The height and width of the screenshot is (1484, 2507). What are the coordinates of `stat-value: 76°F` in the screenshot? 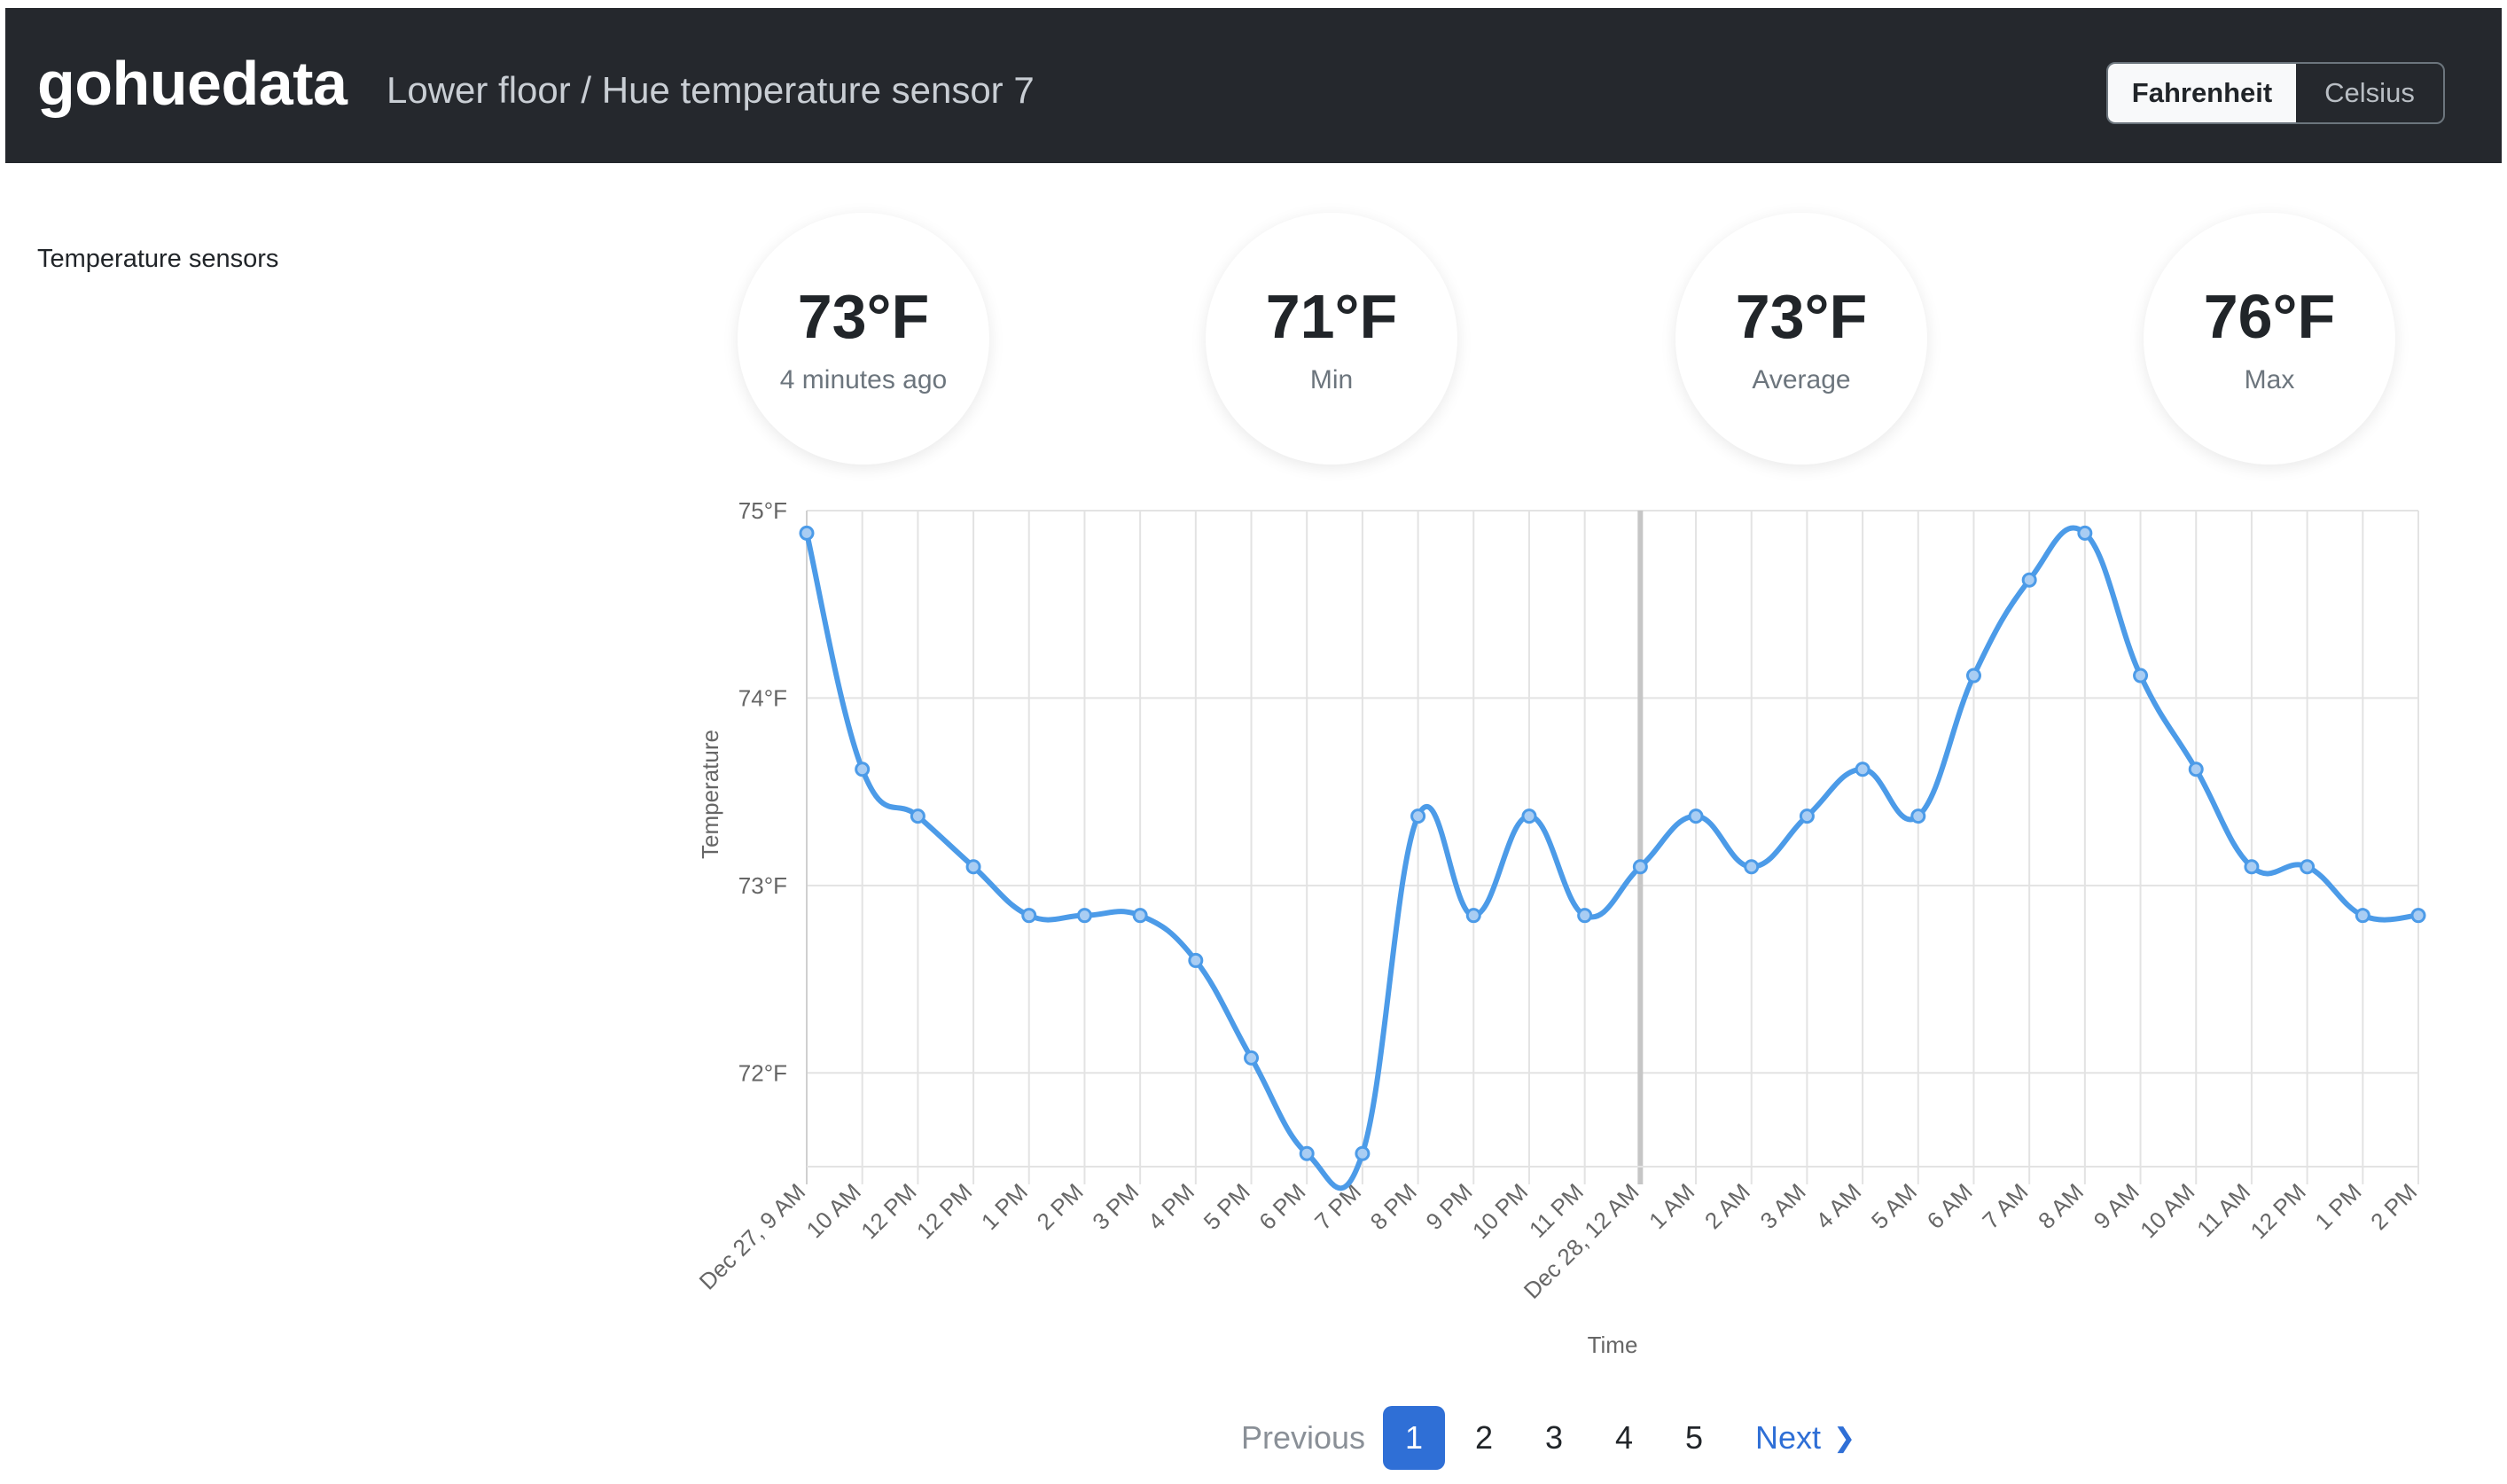 It's located at (2269, 316).